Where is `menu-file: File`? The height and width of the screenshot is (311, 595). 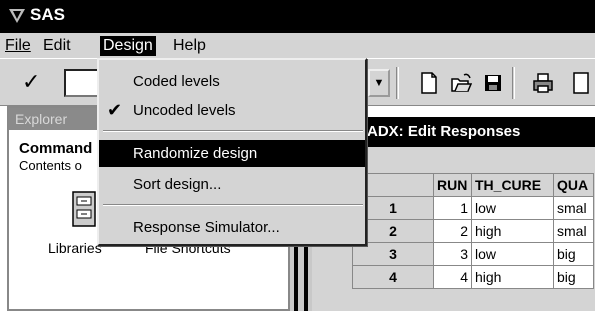 menu-file: File is located at coordinates (18, 46).